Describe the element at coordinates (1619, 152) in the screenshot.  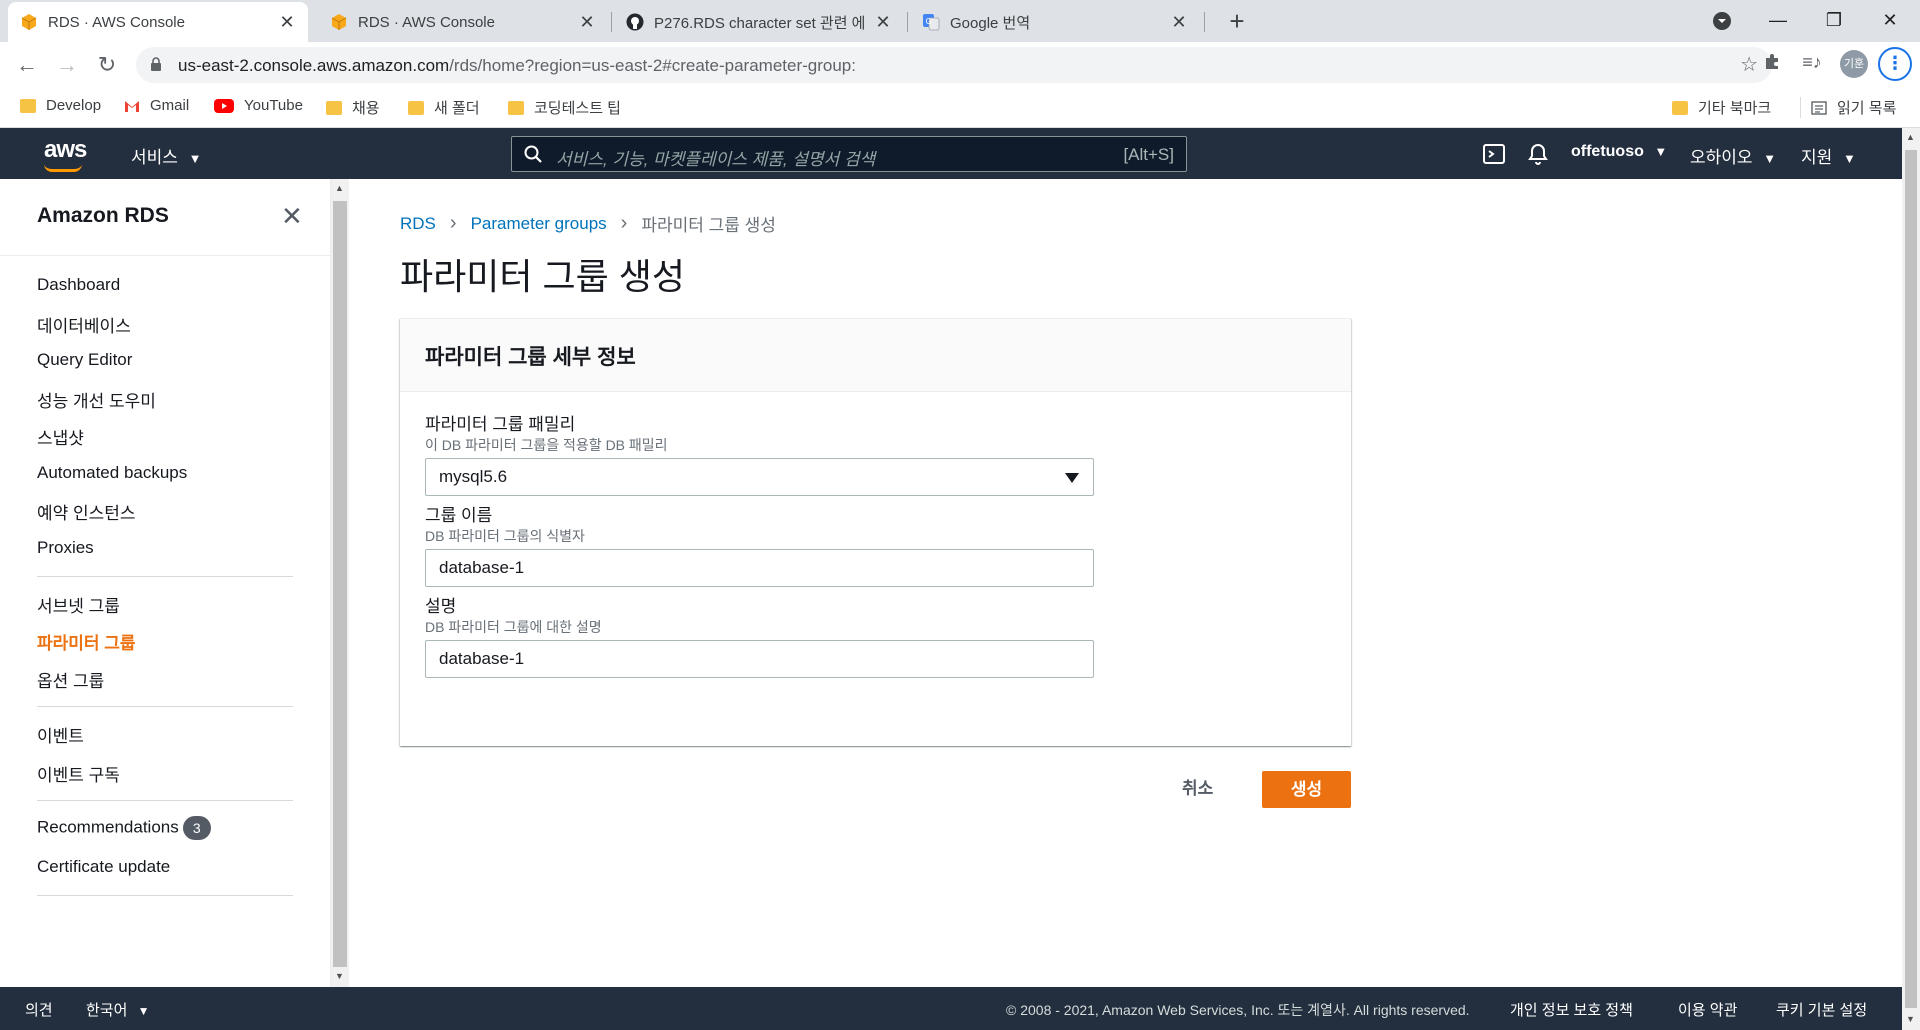
I see `account-menu: offetuoso ▼` at that location.